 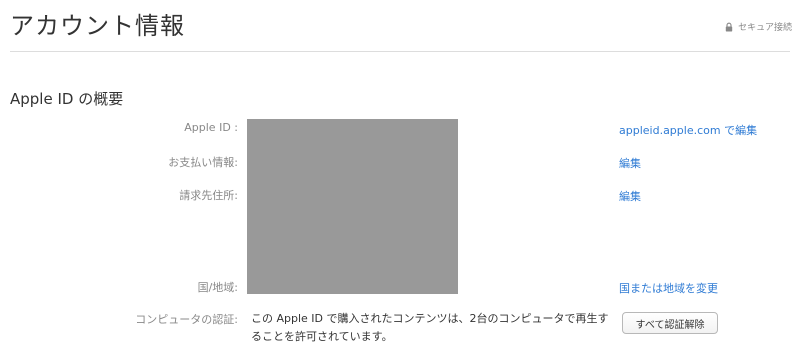 What do you see at coordinates (668, 288) in the screenshot?
I see `change-country-link: 国または地域を変更` at bounding box center [668, 288].